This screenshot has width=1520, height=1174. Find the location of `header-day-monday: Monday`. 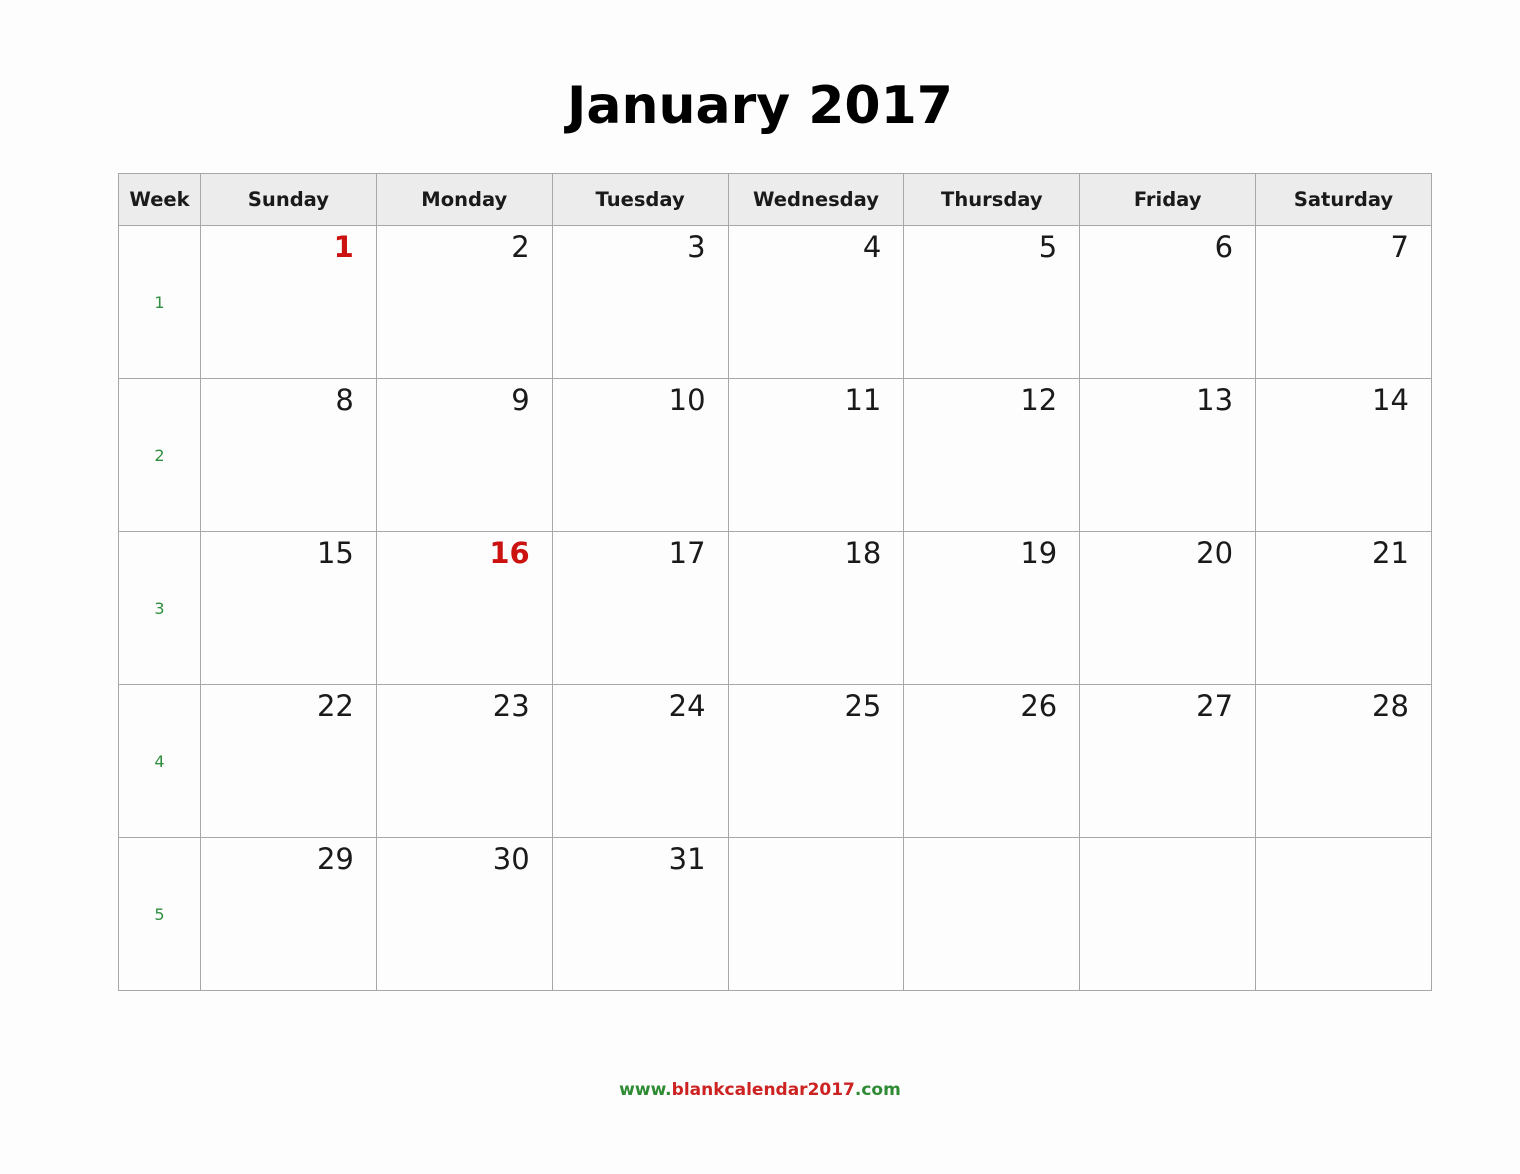

header-day-monday: Monday is located at coordinates (464, 199).